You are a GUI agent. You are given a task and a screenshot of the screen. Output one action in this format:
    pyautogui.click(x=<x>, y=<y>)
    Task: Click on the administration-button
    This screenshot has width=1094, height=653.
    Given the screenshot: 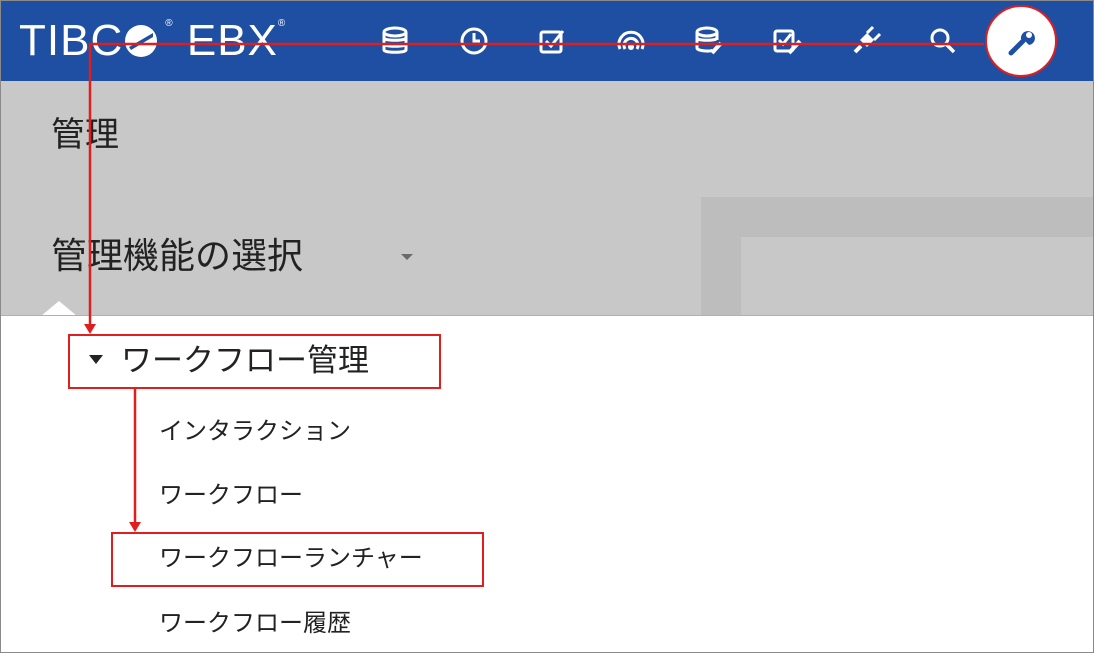 What is the action you would take?
    pyautogui.click(x=1021, y=41)
    